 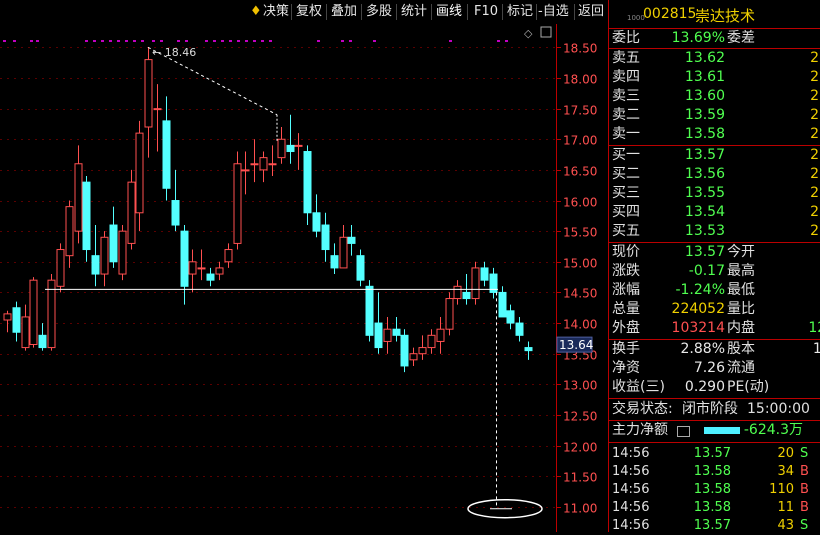 I want to click on stat2-row: 换手 2.88%股本 12.3, so click(x=714, y=349).